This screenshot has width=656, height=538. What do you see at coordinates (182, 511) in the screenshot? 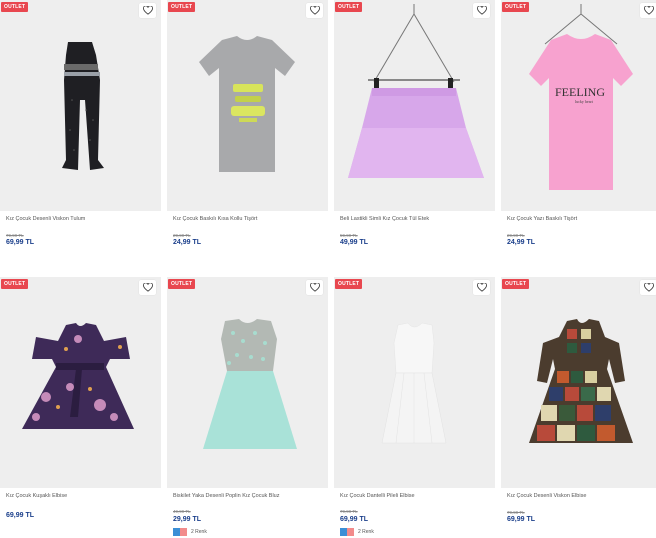
I see `old-price: 49,99 TL` at bounding box center [182, 511].